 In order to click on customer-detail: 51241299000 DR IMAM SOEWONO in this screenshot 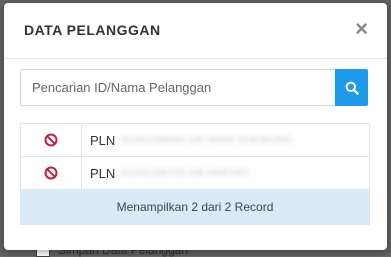, I will do `click(207, 140)`.